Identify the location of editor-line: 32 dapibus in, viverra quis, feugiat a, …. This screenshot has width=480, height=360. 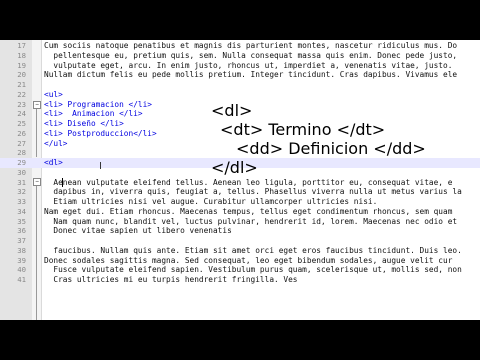
(240, 192).